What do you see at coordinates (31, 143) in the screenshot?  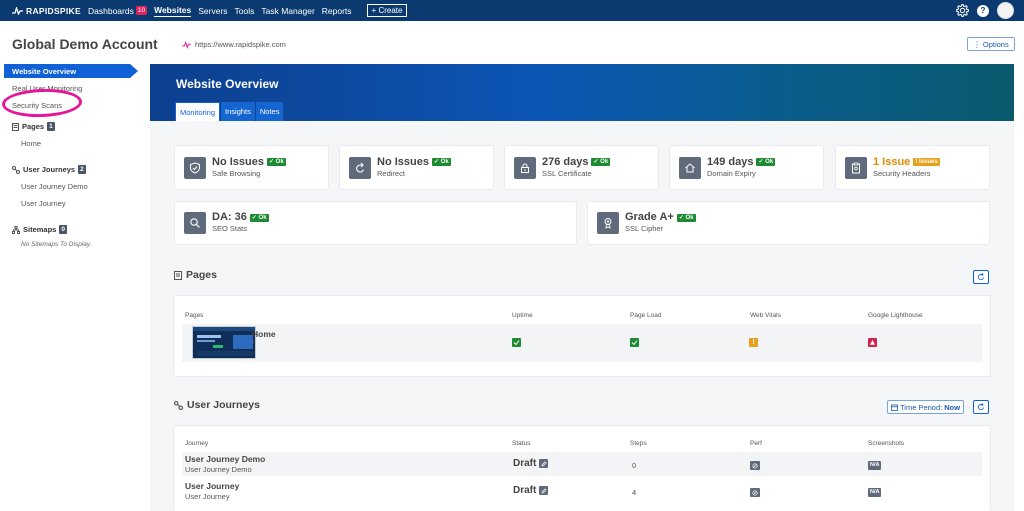 I see `sidebar-item-home: Home` at bounding box center [31, 143].